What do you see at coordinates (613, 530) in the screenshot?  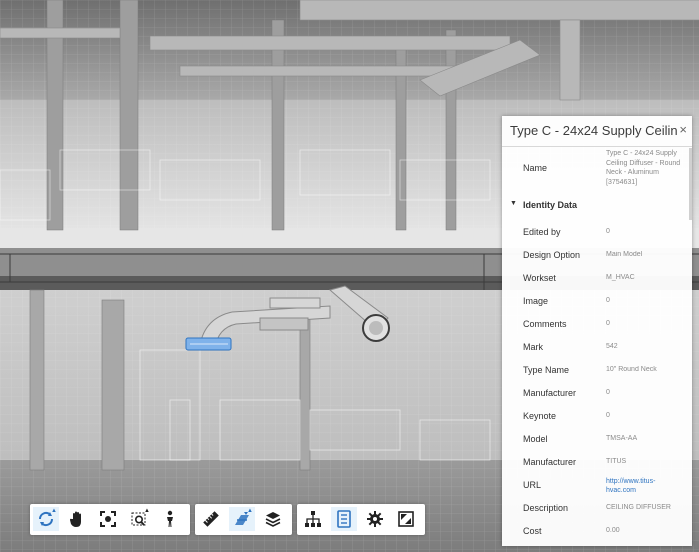 I see `property-value: 0.00` at bounding box center [613, 530].